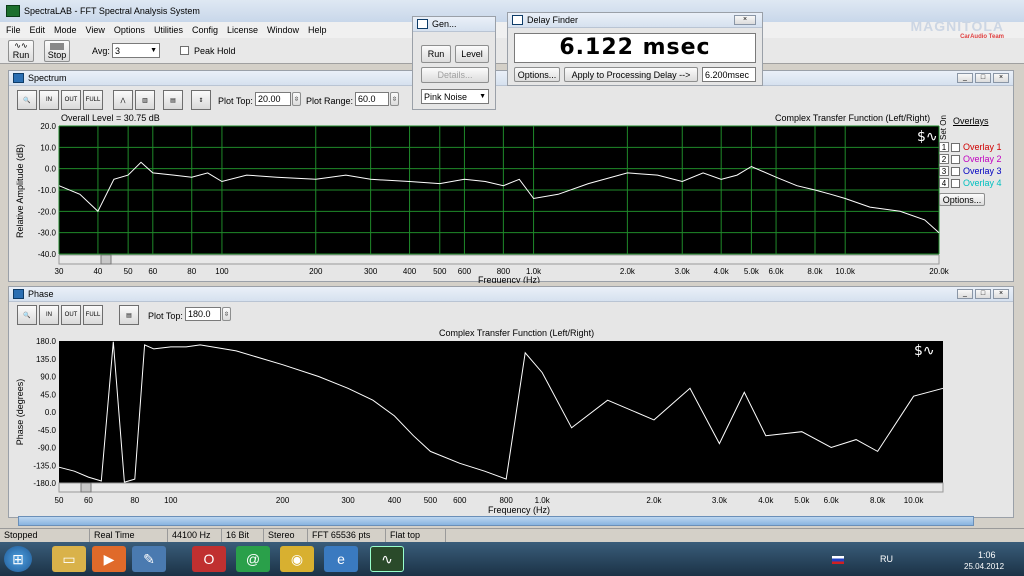 The image size is (1024, 576). Describe the element at coordinates (136, 50) in the screenshot. I see `avg-select: 3 ▼` at that location.